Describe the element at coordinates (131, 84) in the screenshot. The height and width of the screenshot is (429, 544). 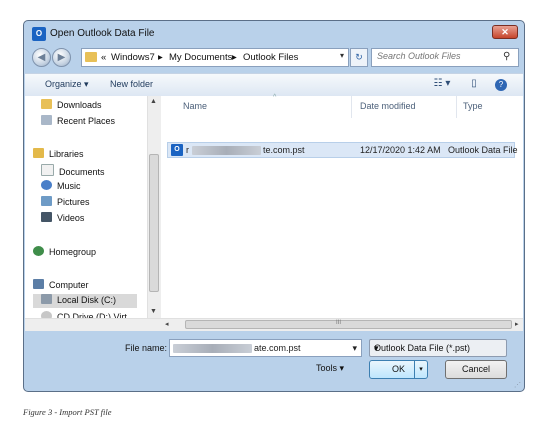
I see `new-folder-button: New folder` at that location.